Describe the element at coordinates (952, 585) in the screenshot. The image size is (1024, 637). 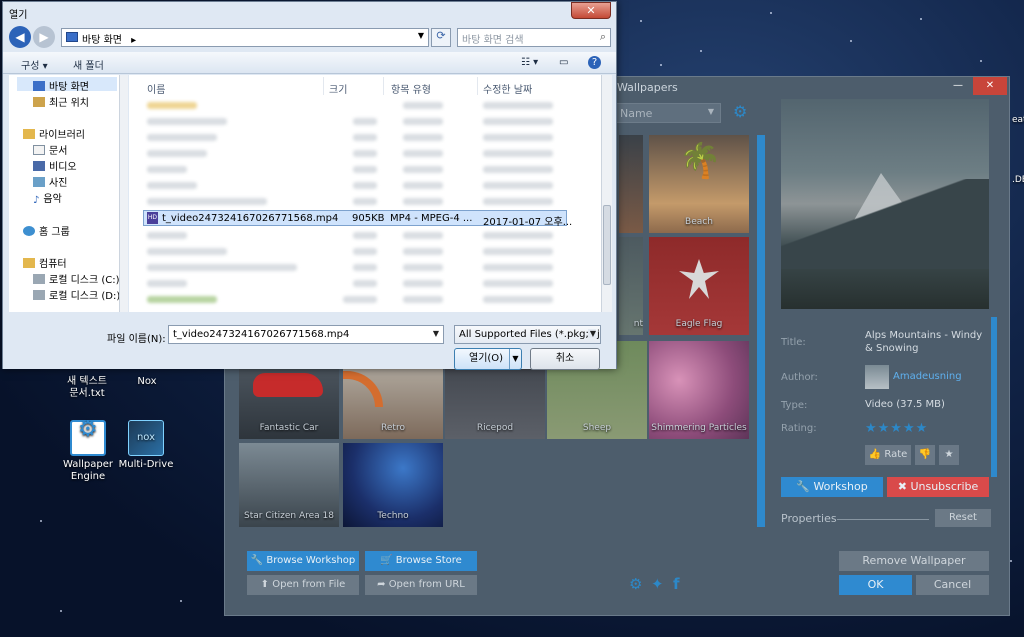
I see `cancel-button: Cancel` at that location.